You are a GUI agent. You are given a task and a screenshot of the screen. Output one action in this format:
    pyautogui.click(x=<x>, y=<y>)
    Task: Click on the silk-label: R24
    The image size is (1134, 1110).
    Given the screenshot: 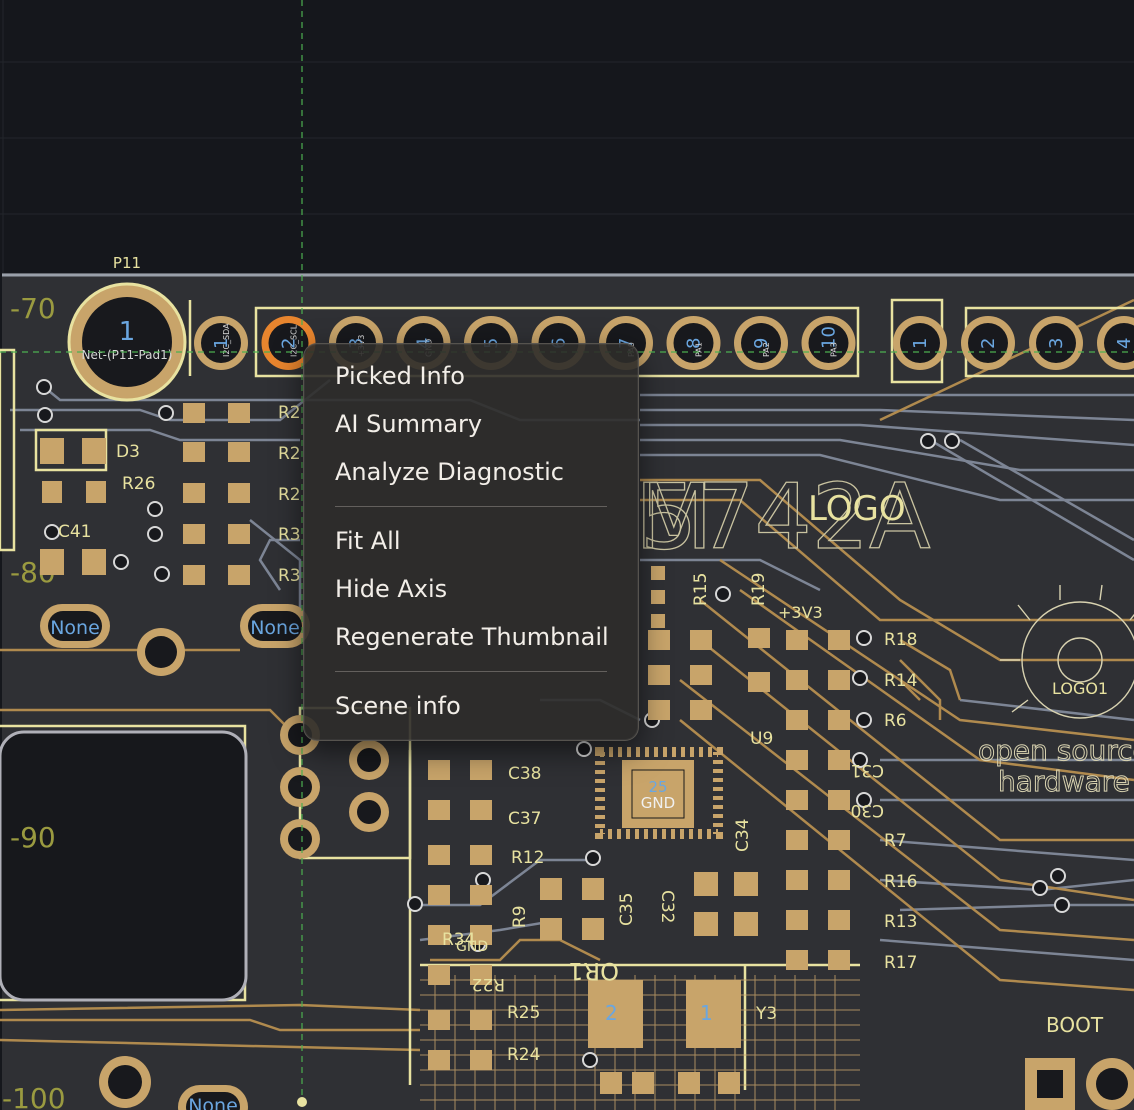 What is the action you would take?
    pyautogui.click(x=523, y=1055)
    